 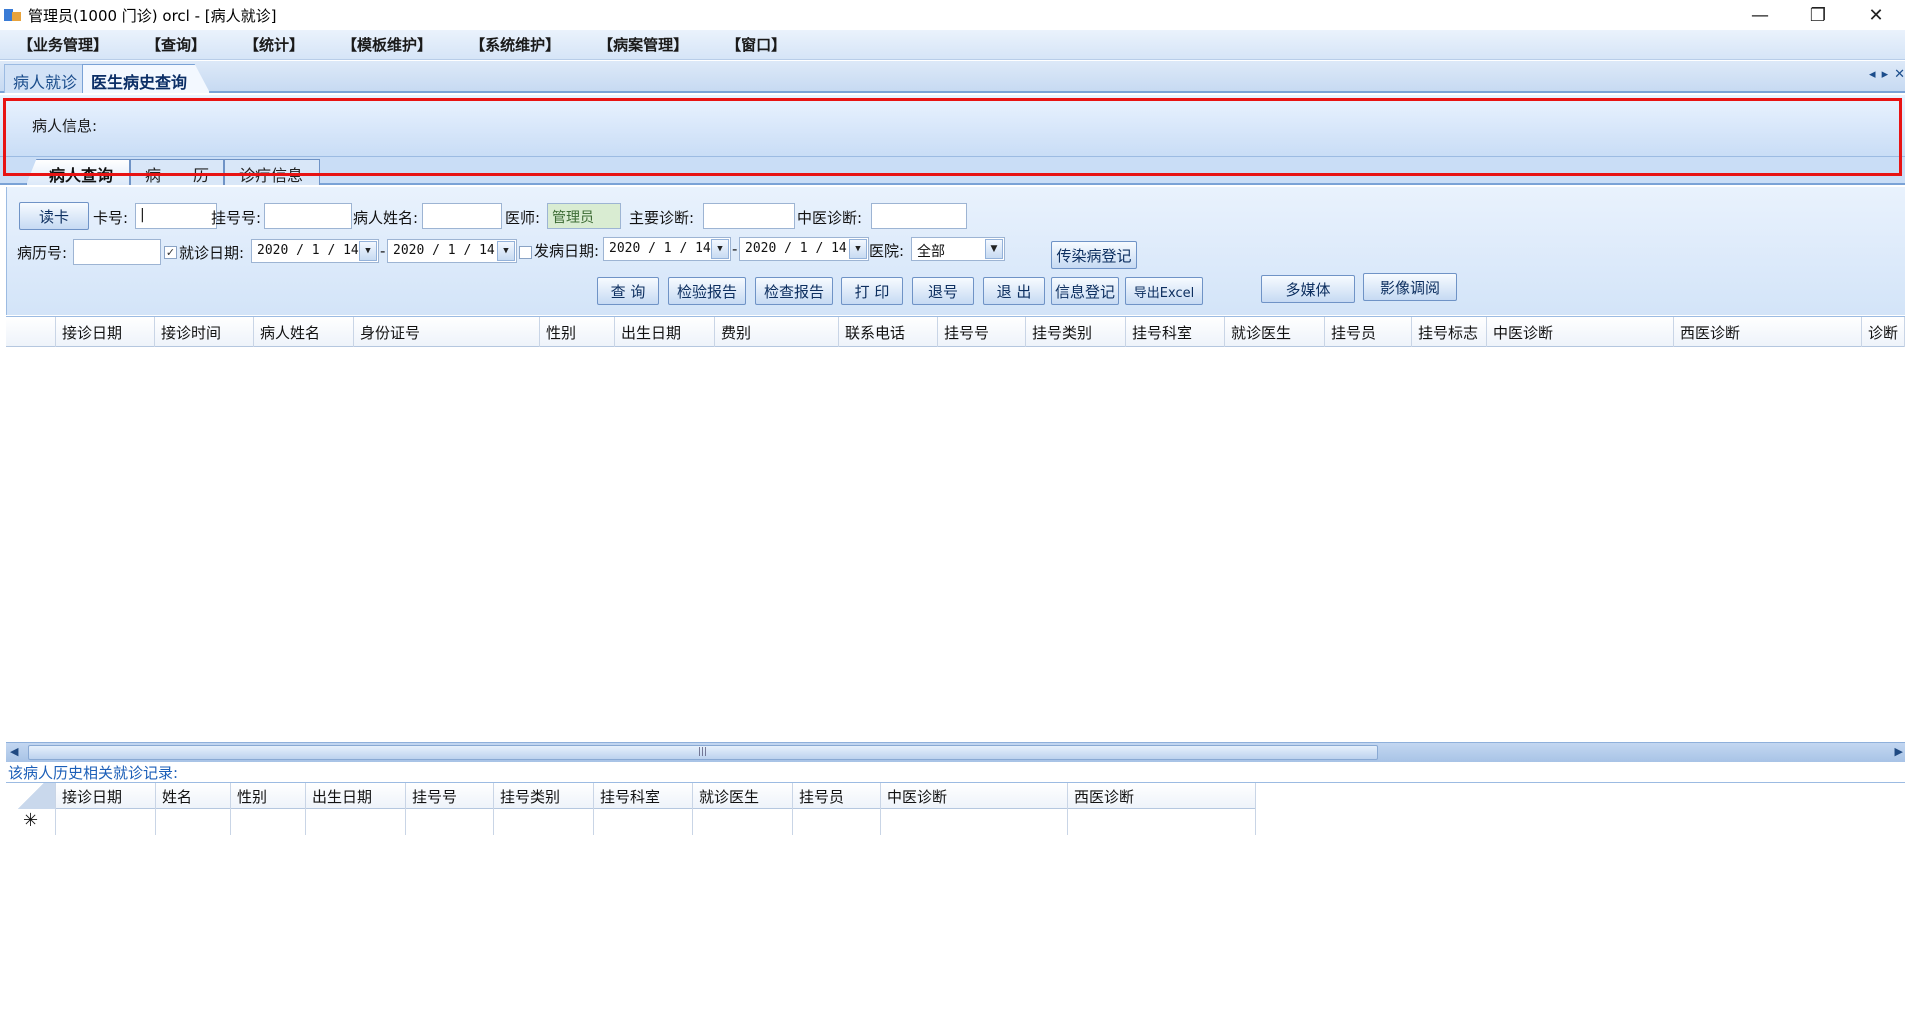 I want to click on col-western-diagnosis: 西医诊断, so click(x=1768, y=332).